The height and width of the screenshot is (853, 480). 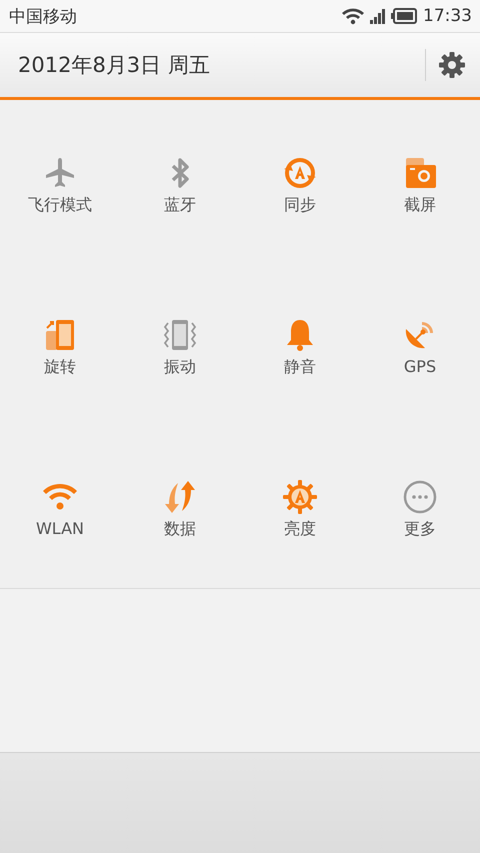 What do you see at coordinates (180, 517) in the screenshot?
I see `toggle-button: 数据` at bounding box center [180, 517].